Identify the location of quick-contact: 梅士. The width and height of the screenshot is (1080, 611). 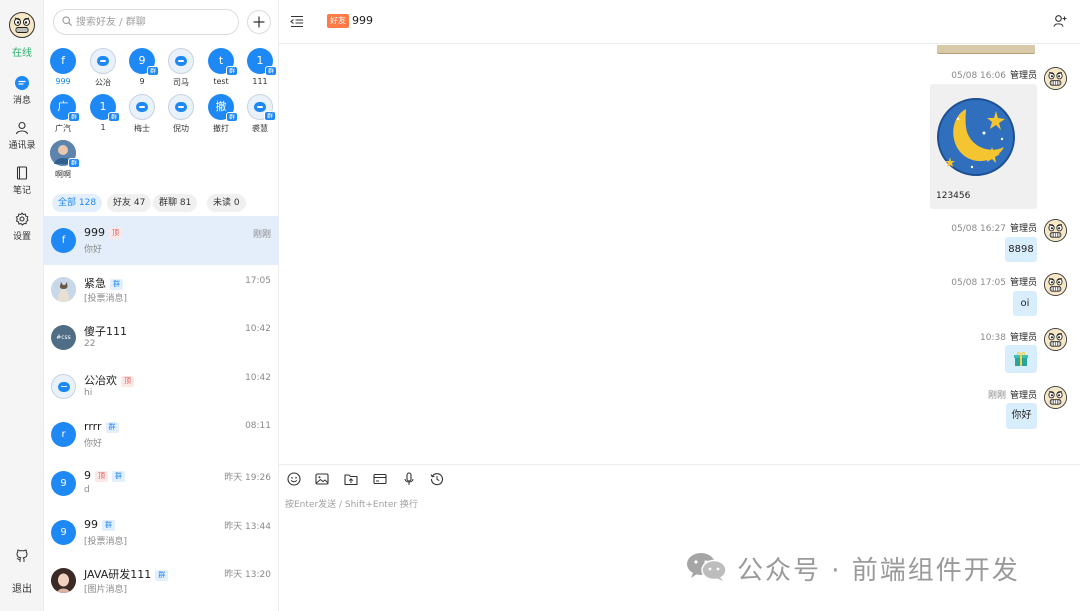
(142, 114).